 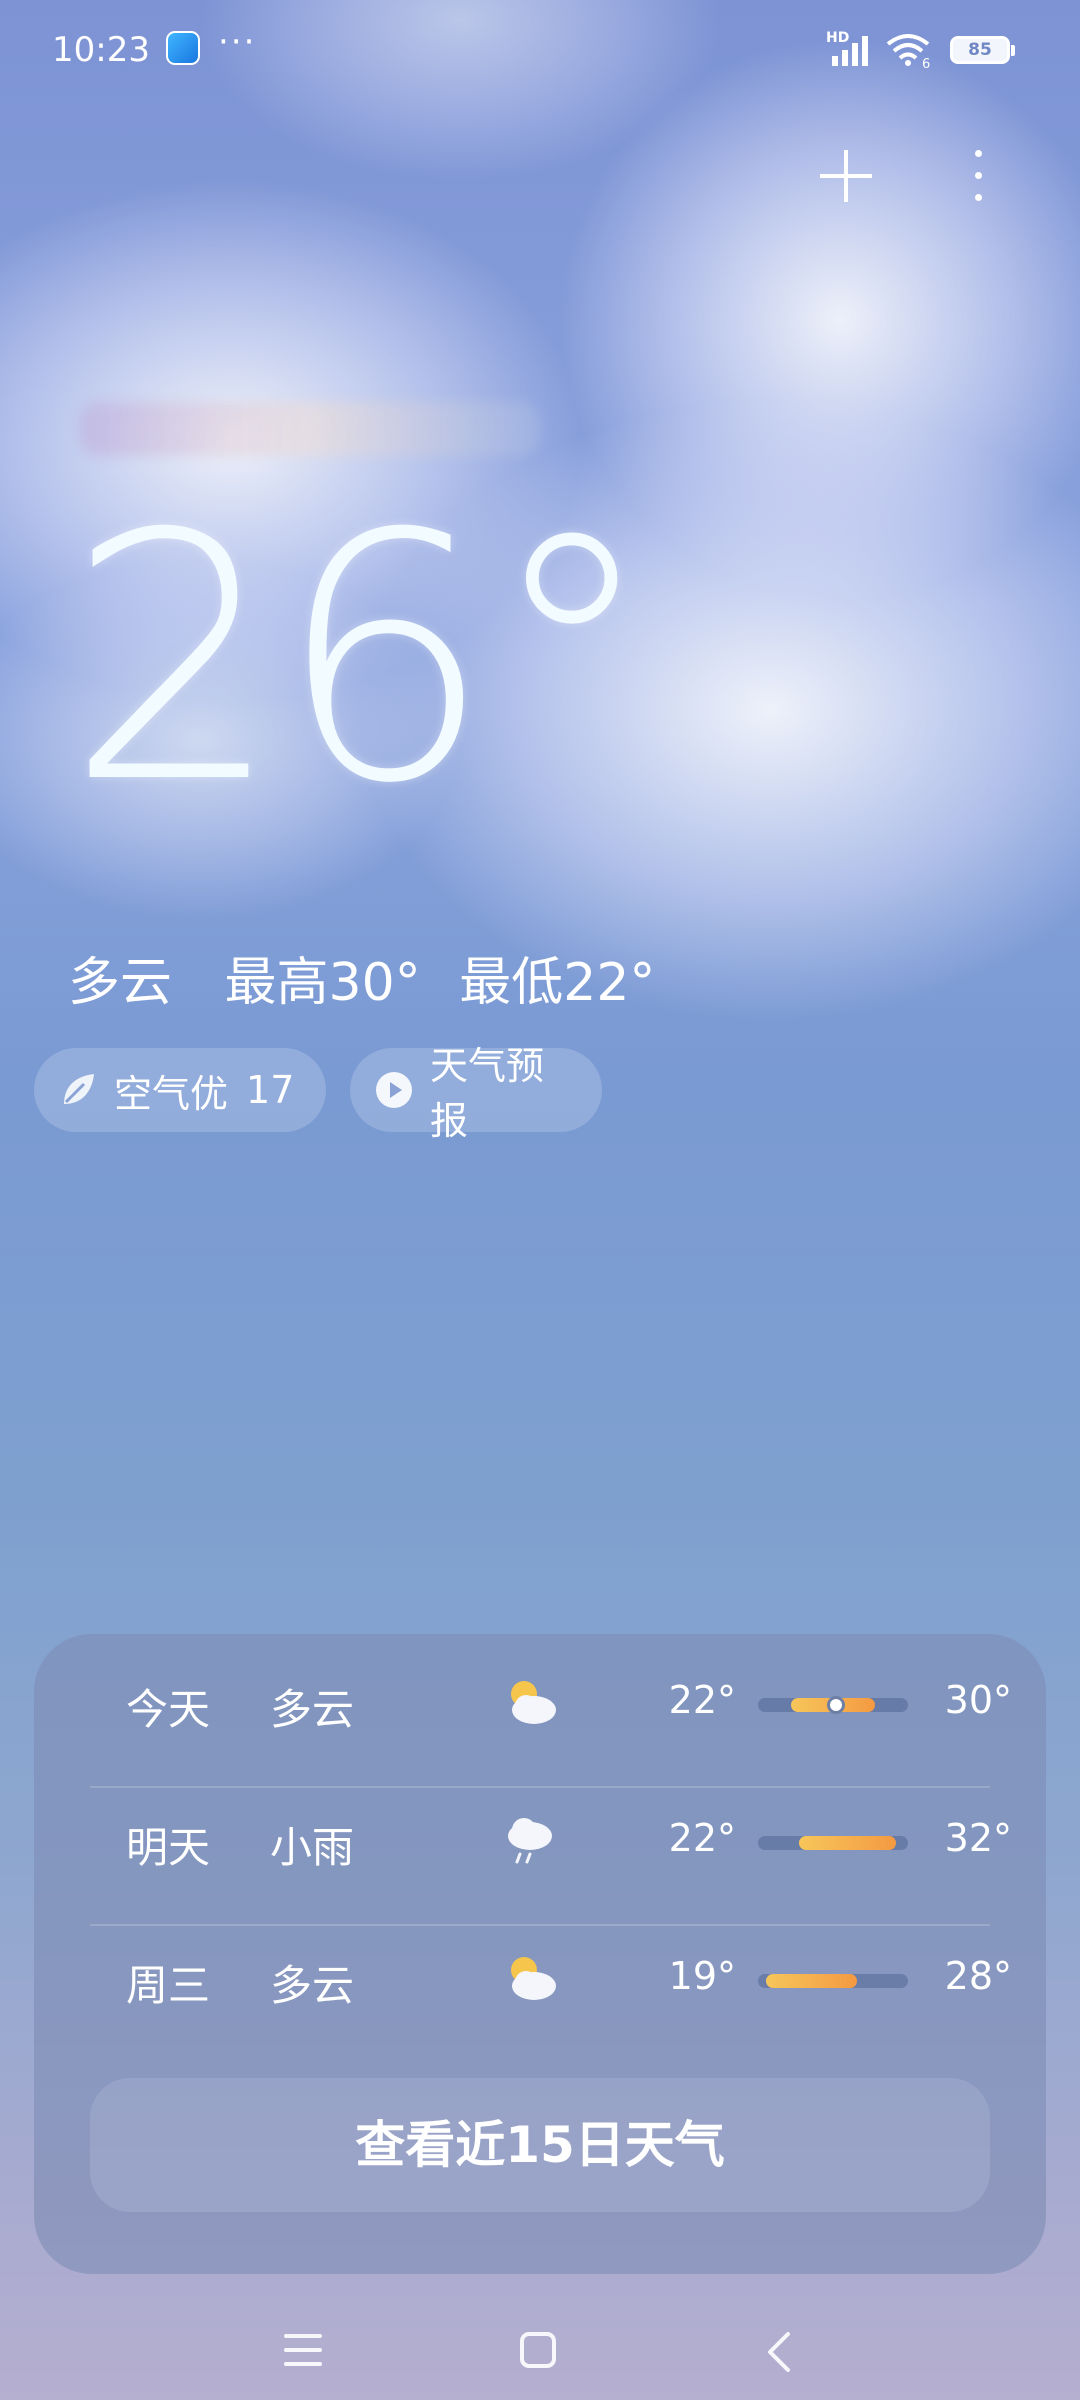 I want to click on more-vertical-icon, so click(x=978, y=153).